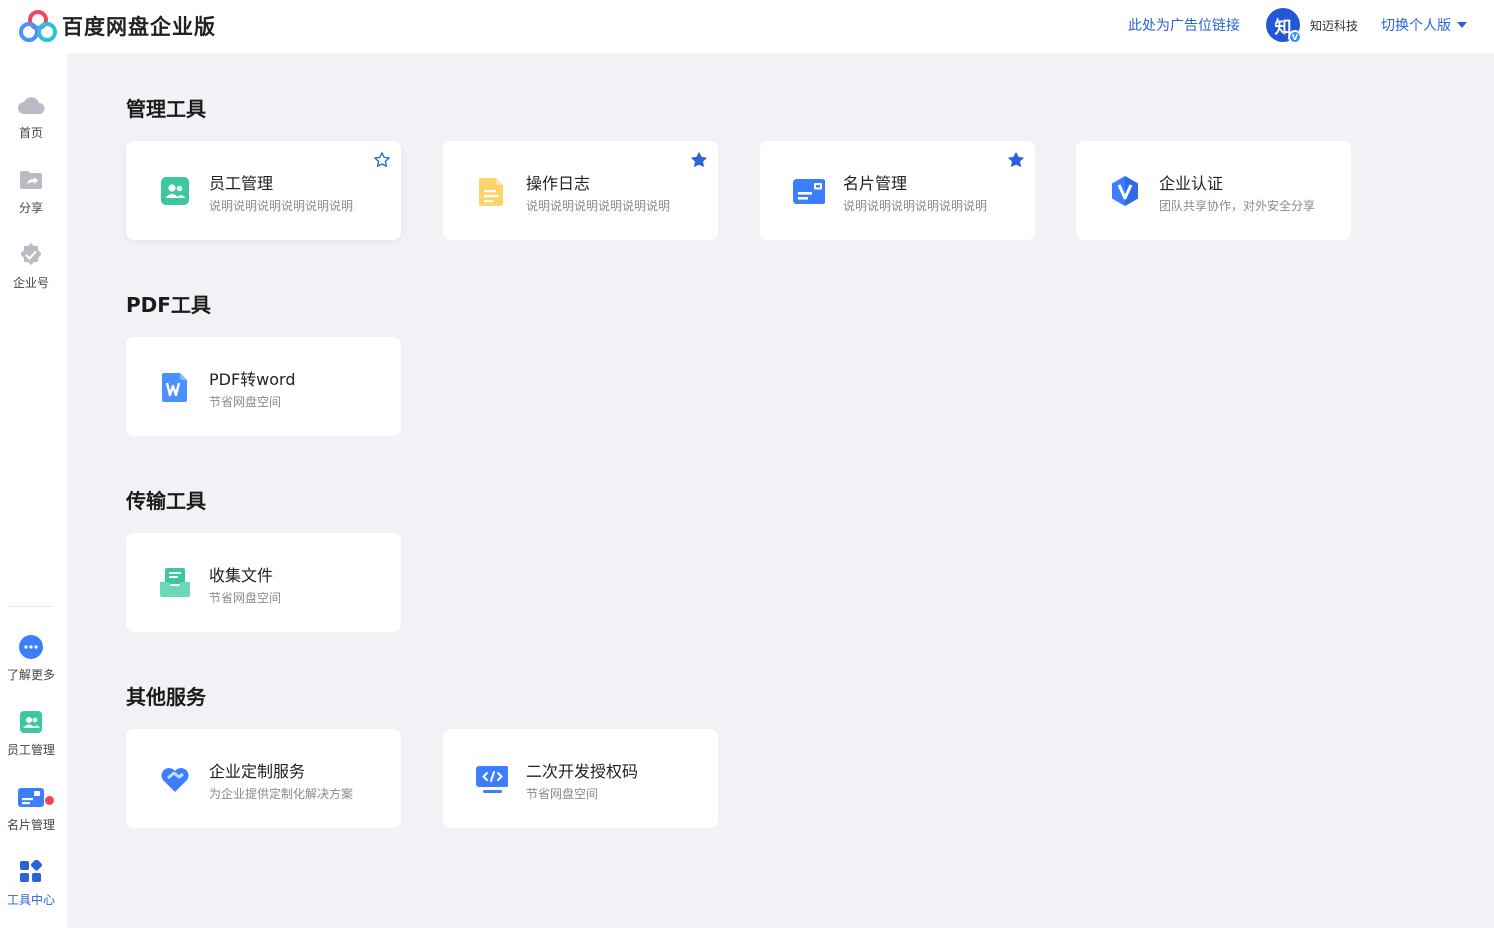 The height and width of the screenshot is (928, 1494). I want to click on sidebar-item-home: 首页, so click(31, 116).